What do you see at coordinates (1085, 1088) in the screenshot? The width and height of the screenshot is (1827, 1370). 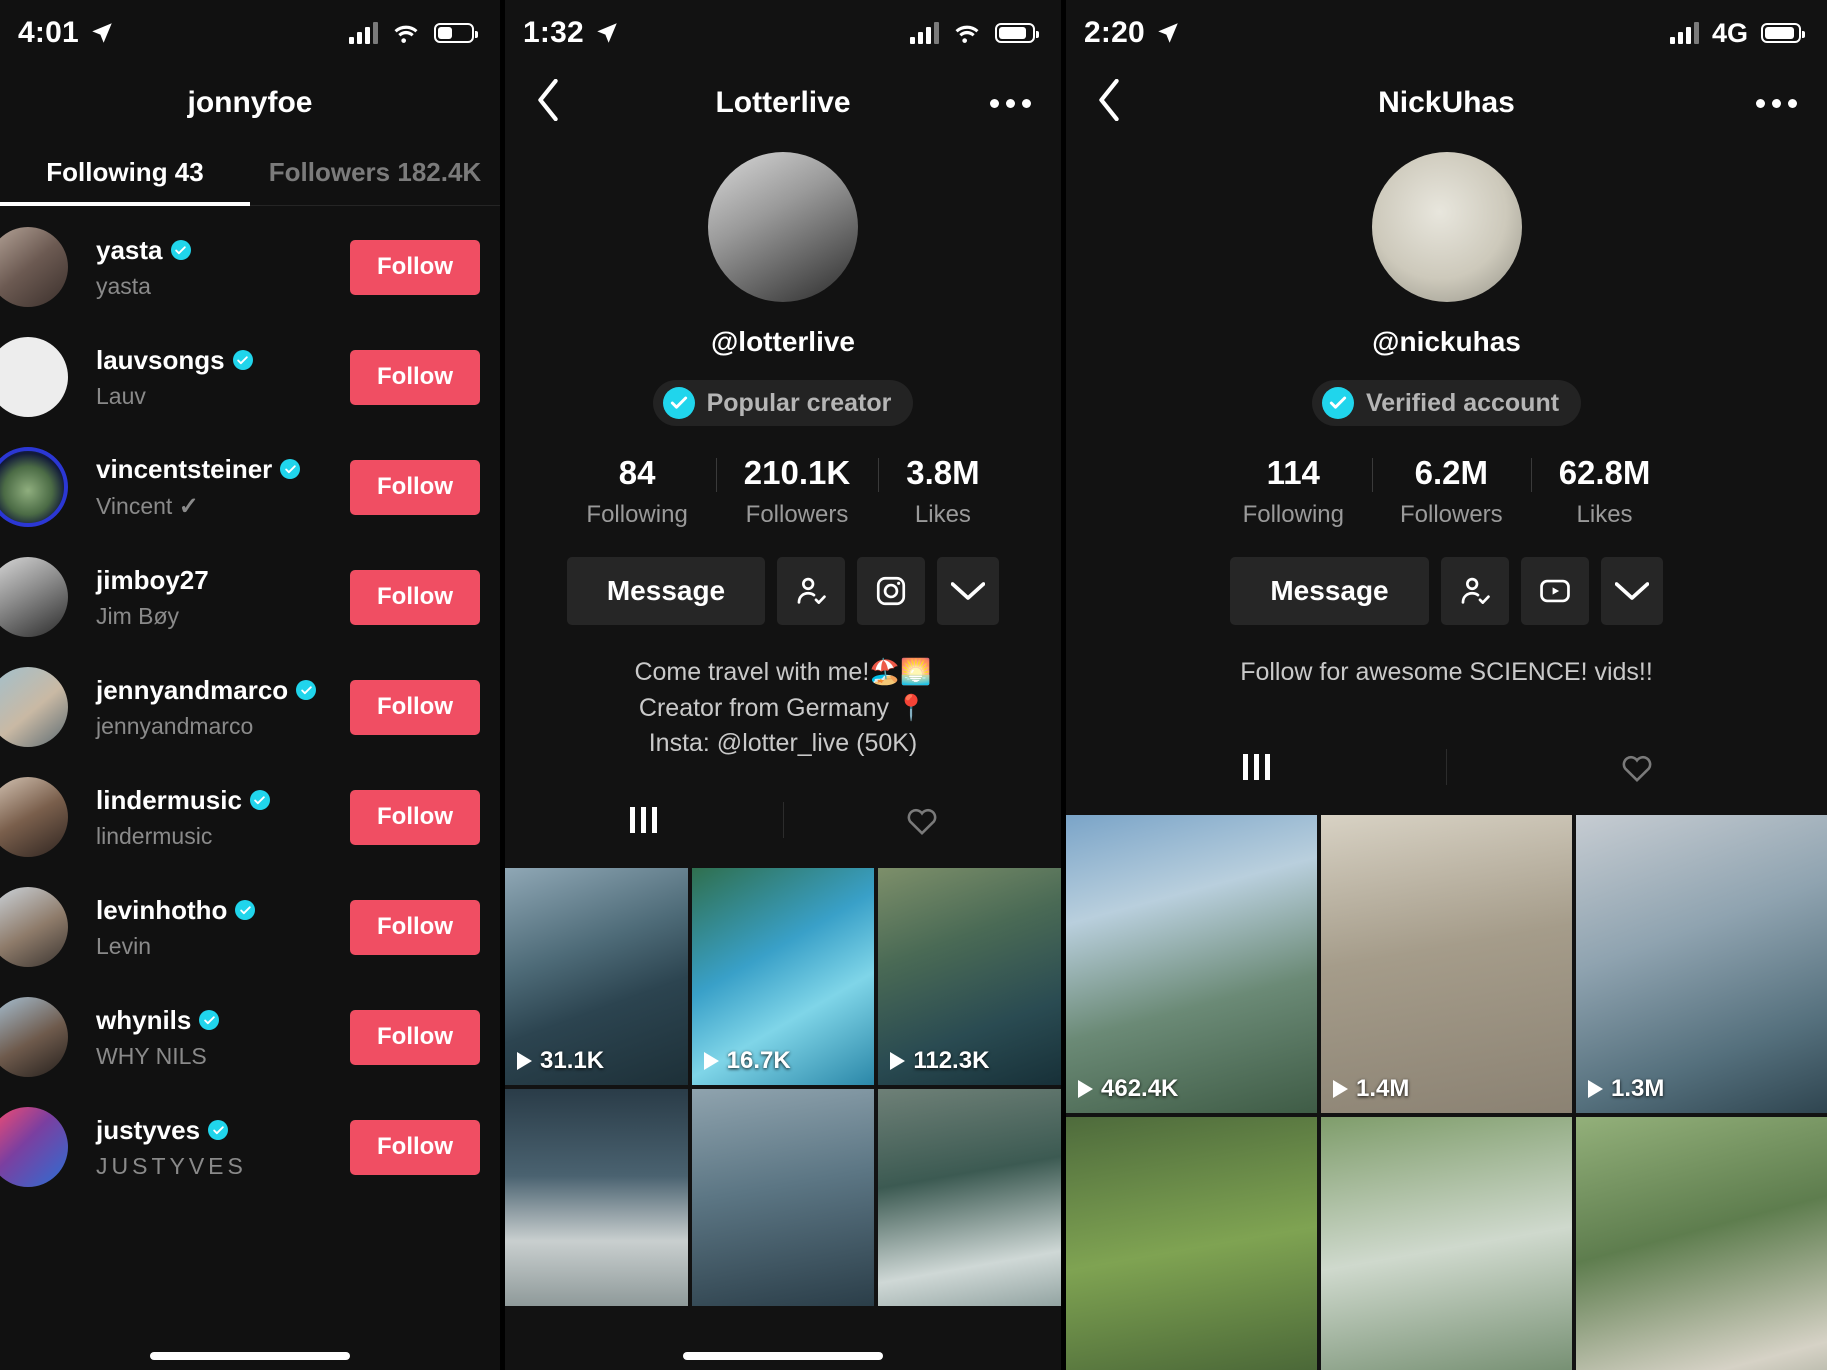 I see `play-icon` at bounding box center [1085, 1088].